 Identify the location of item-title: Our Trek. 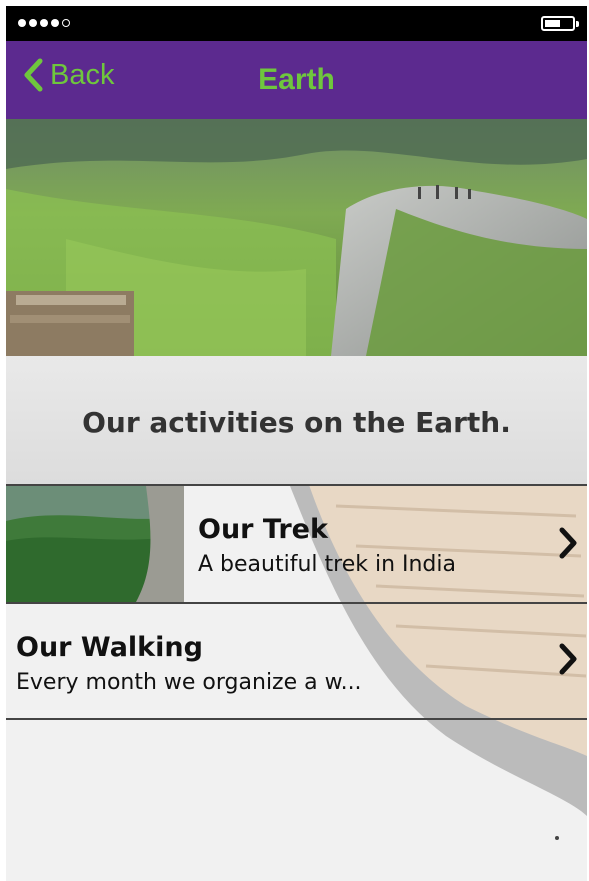
(263, 529).